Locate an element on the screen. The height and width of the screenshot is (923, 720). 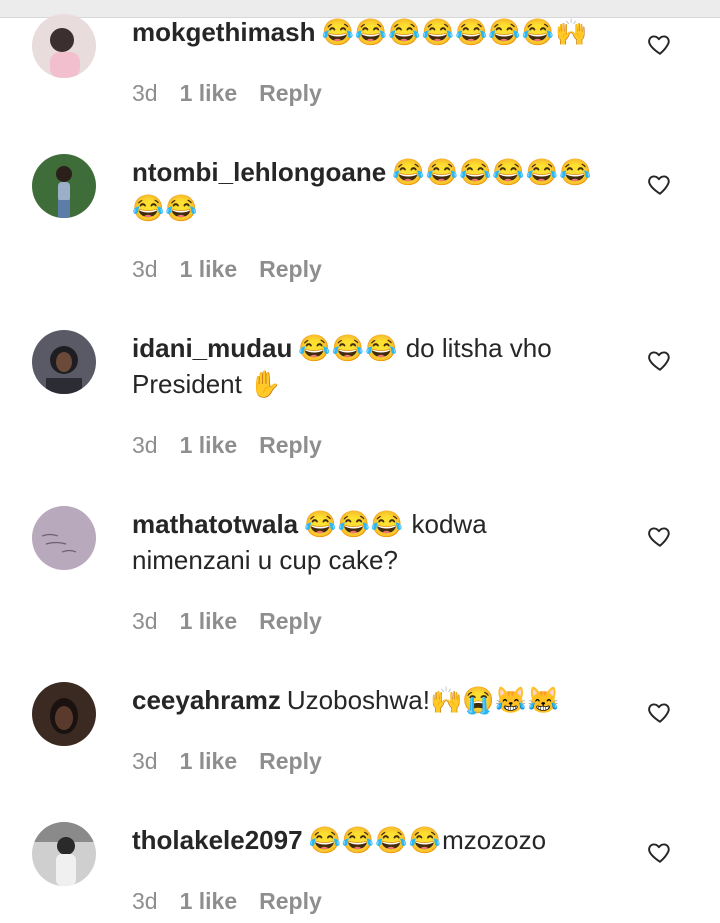
comment-text: mokgethimash 😂😂😂😂😂😂😂🙌 is located at coordinates (372, 32).